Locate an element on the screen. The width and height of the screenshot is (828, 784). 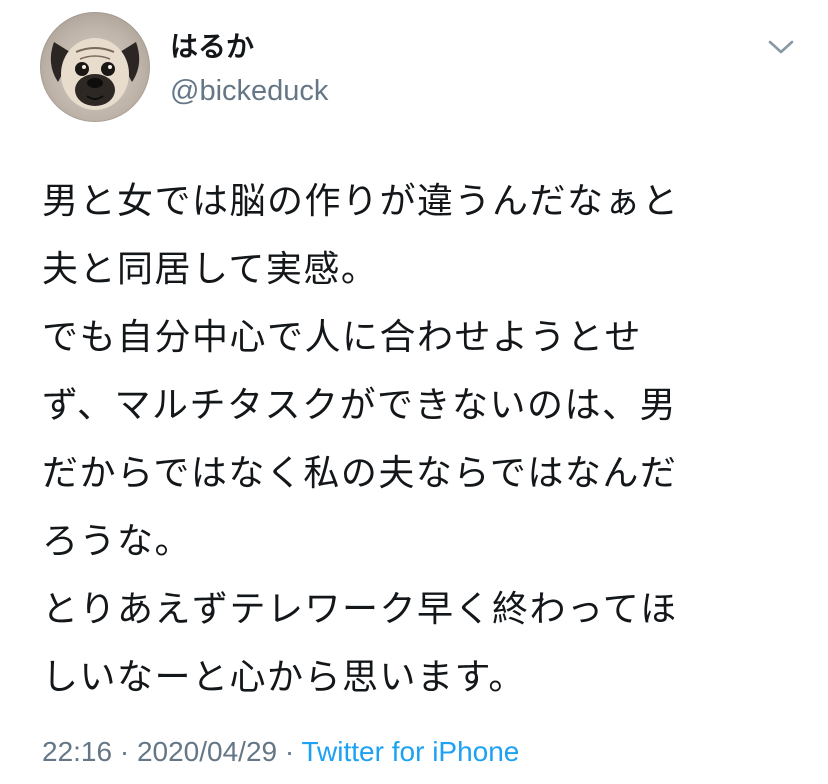
display-name: はるか is located at coordinates (249, 47).